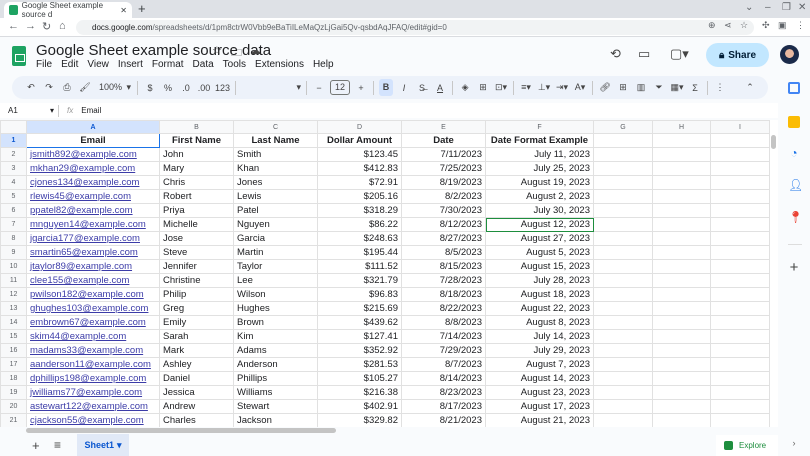  Describe the element at coordinates (275, 154) in the screenshot. I see `cell: Smith` at that location.